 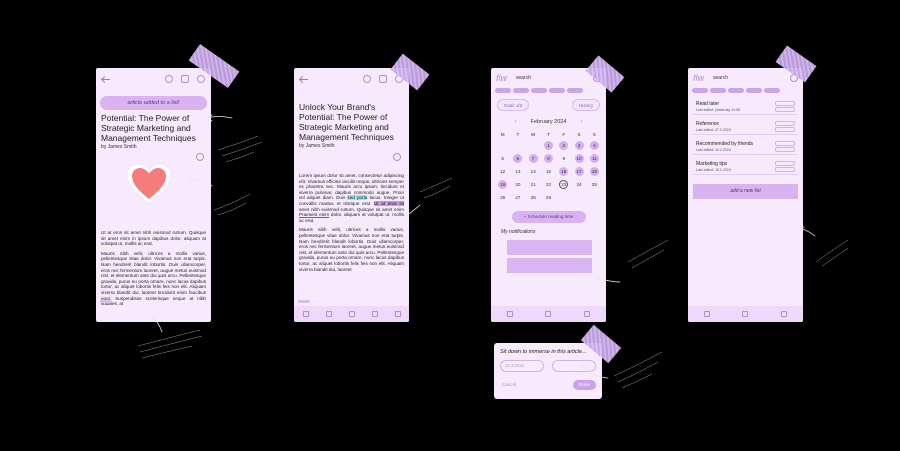 I want to click on menu-icon, so click(x=305, y=314).